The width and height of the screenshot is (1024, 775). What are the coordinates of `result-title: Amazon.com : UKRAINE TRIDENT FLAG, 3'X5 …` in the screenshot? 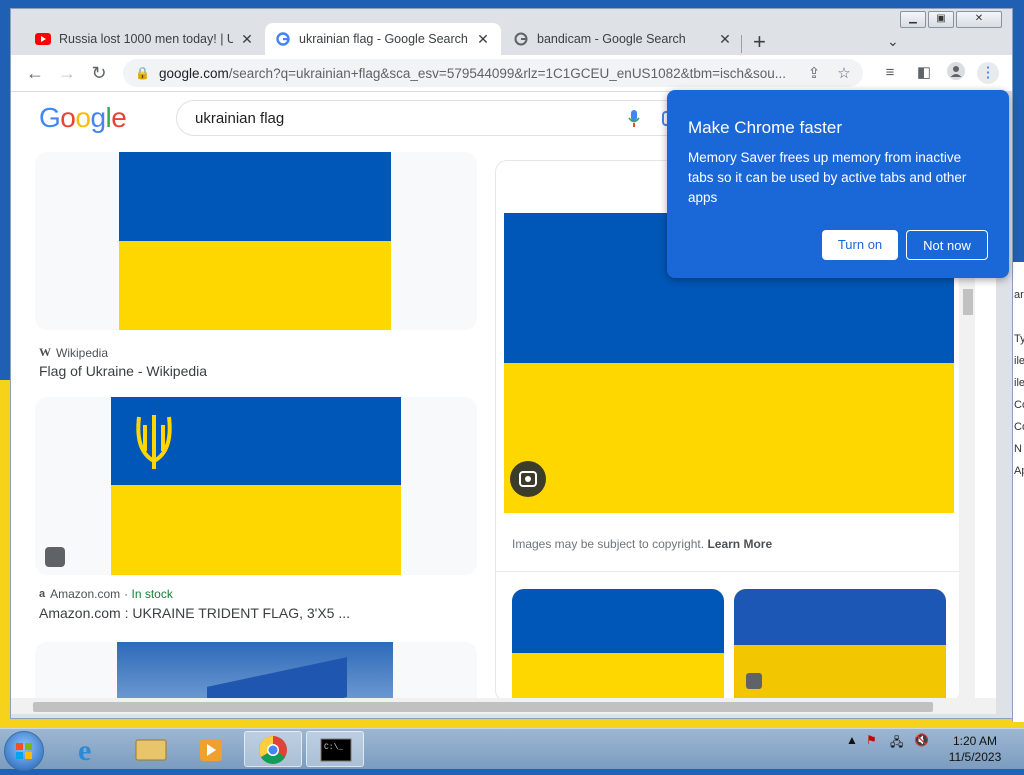 It's located at (194, 613).